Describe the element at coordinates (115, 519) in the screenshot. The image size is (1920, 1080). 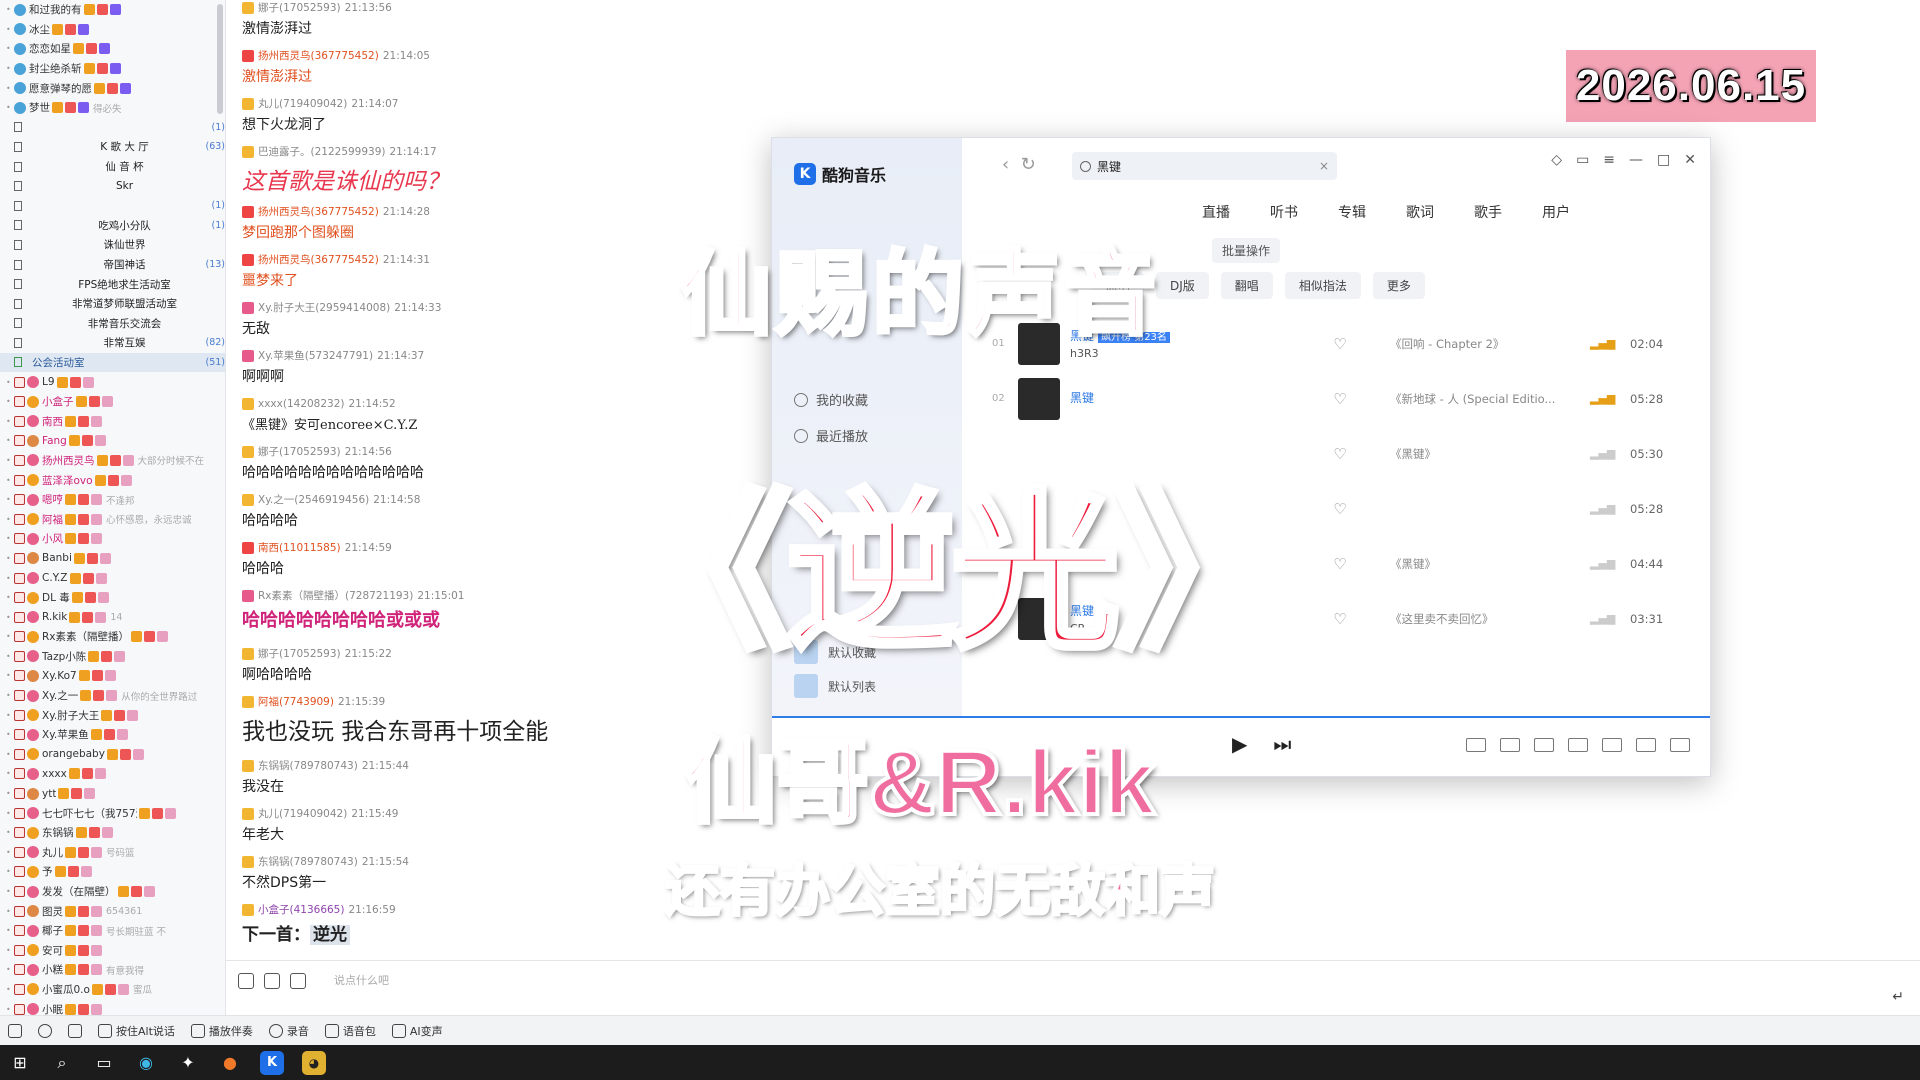
I see `member-row: • 阿福 心怀感恩，永远忠诚` at that location.